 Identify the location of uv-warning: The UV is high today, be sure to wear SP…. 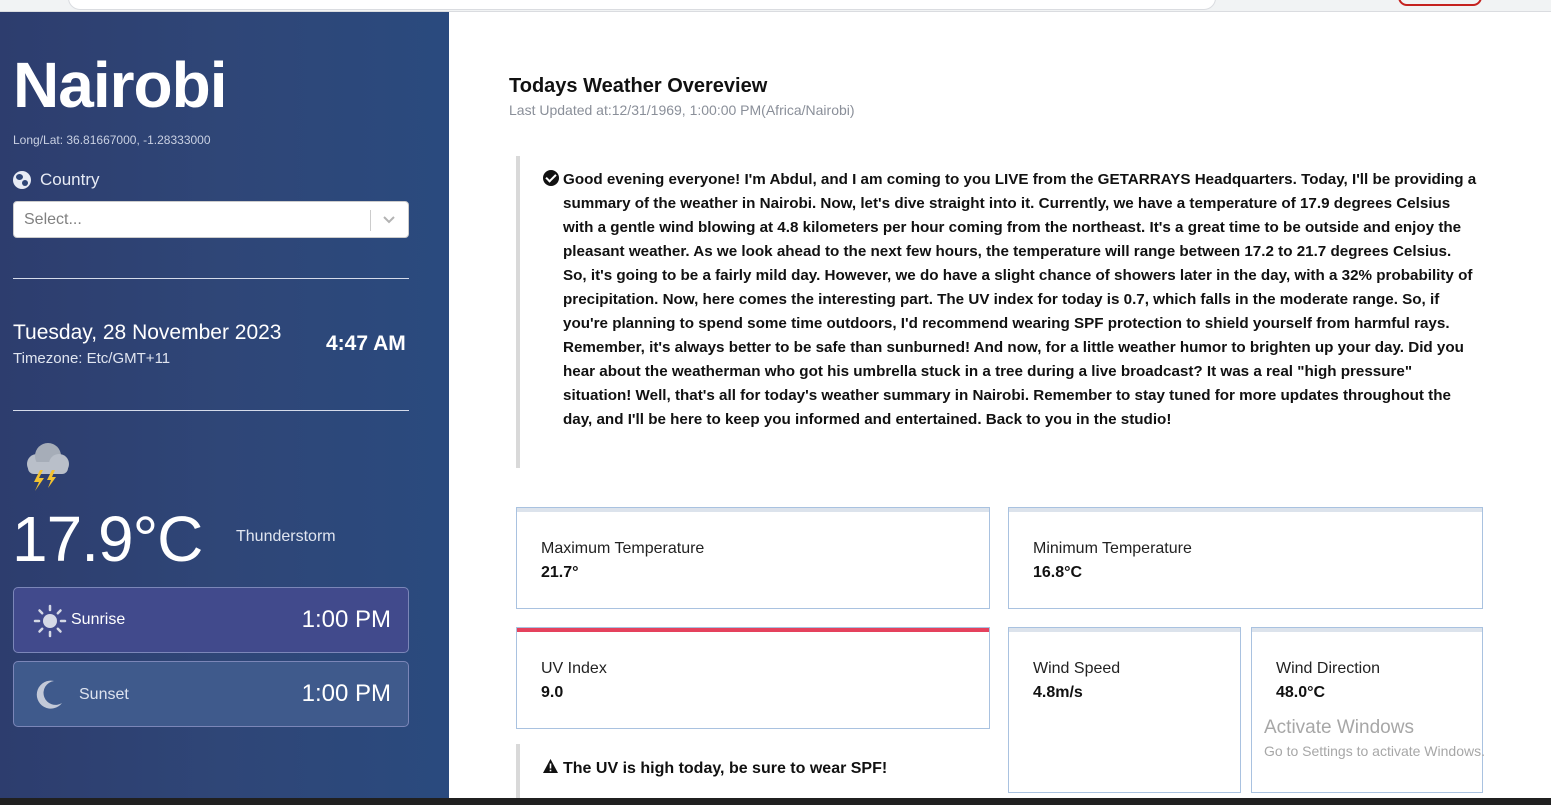
(753, 771).